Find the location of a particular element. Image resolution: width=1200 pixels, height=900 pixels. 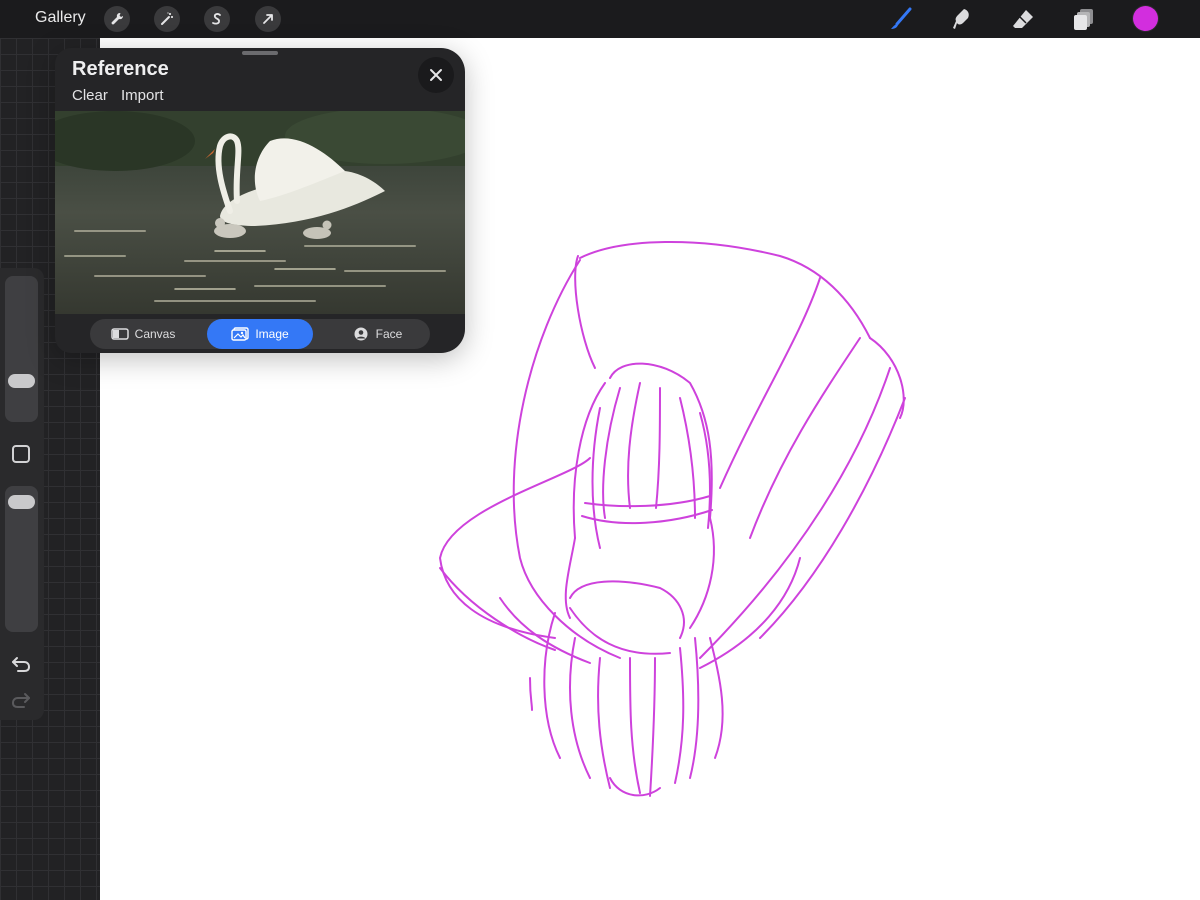

panel-grabber is located at coordinates (260, 53).